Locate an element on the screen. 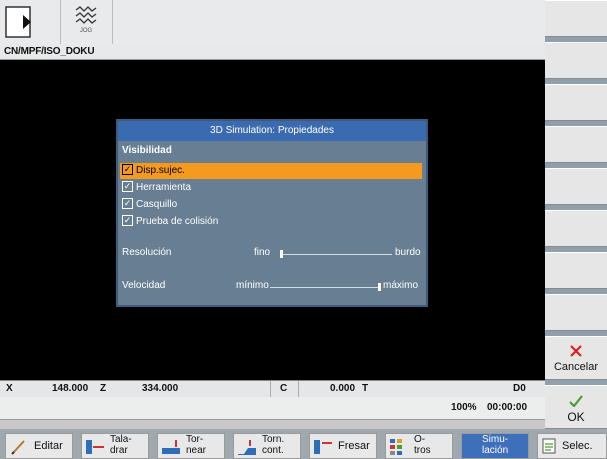  option-collision-label: Prueba de colisión is located at coordinates (177, 221).